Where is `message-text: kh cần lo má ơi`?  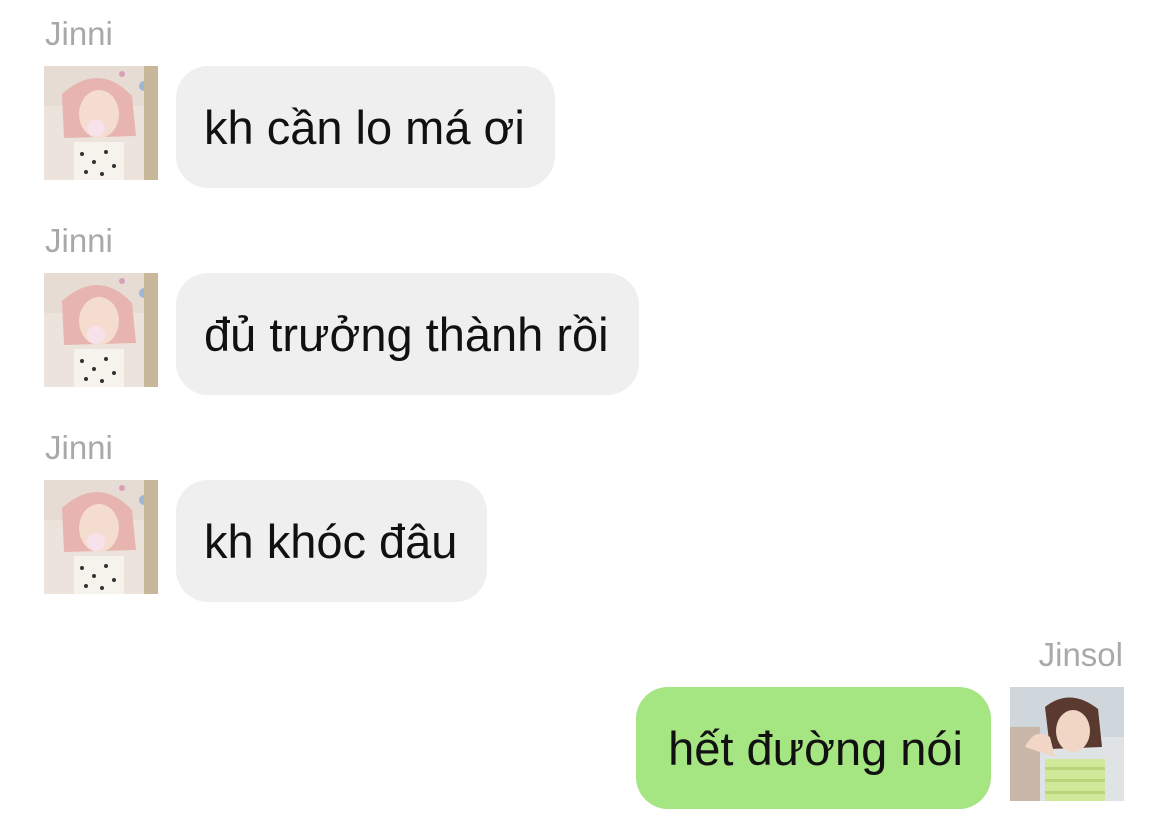 message-text: kh cần lo má ơi is located at coordinates (364, 127).